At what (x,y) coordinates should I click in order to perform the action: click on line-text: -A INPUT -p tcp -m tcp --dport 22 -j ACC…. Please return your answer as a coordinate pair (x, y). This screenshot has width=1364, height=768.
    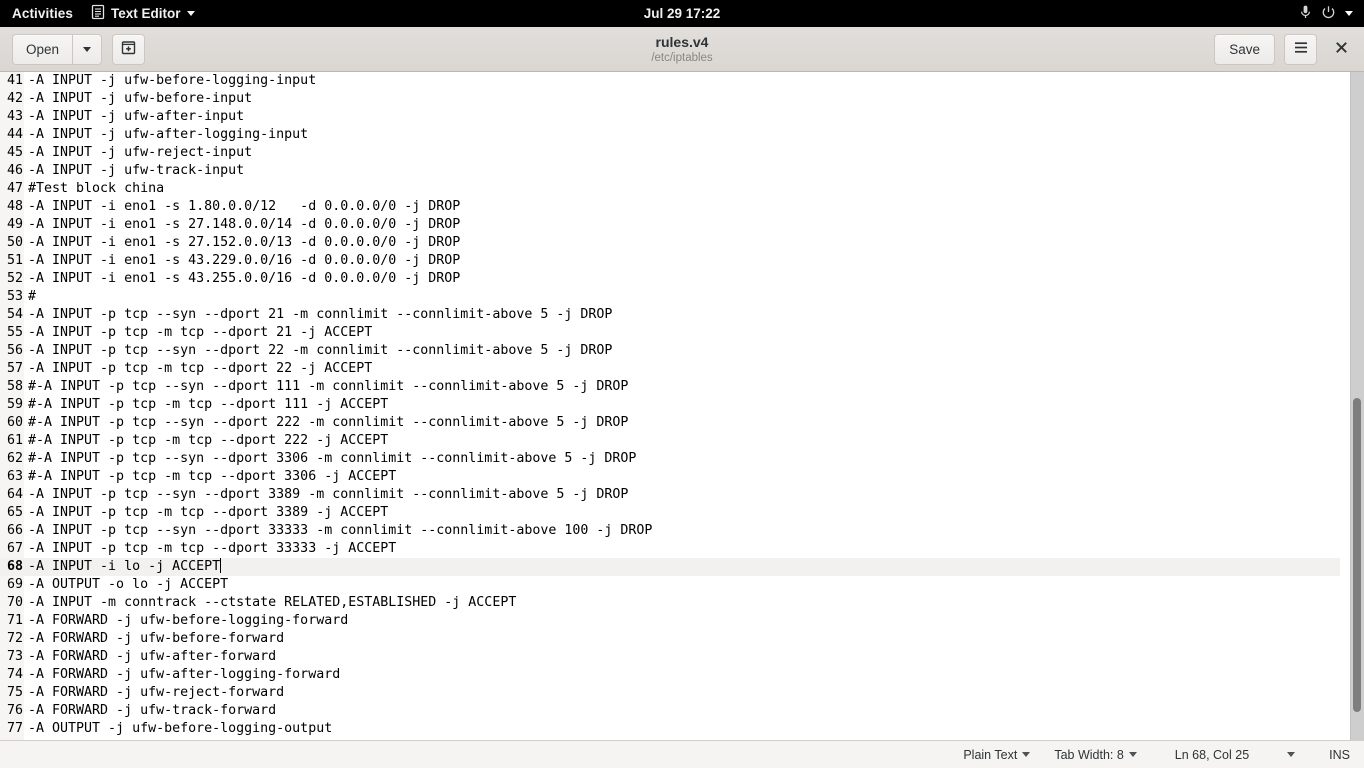
    Looking at the image, I should click on (198, 369).